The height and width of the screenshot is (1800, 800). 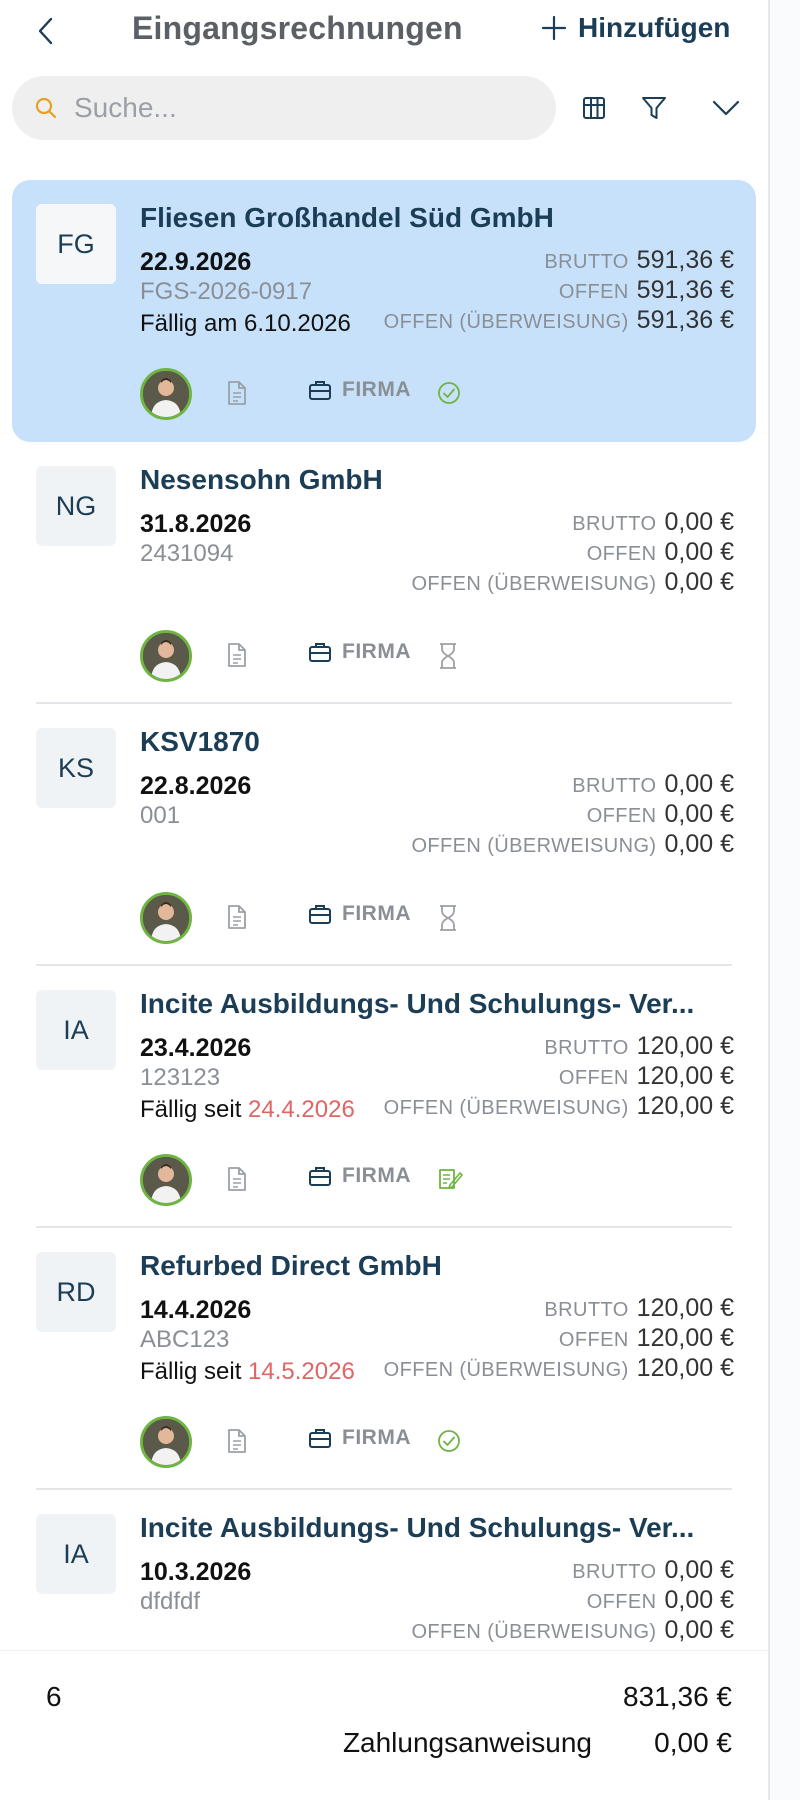 I want to click on vendor-name: Refurbed Direct GmbH, so click(x=291, y=1265).